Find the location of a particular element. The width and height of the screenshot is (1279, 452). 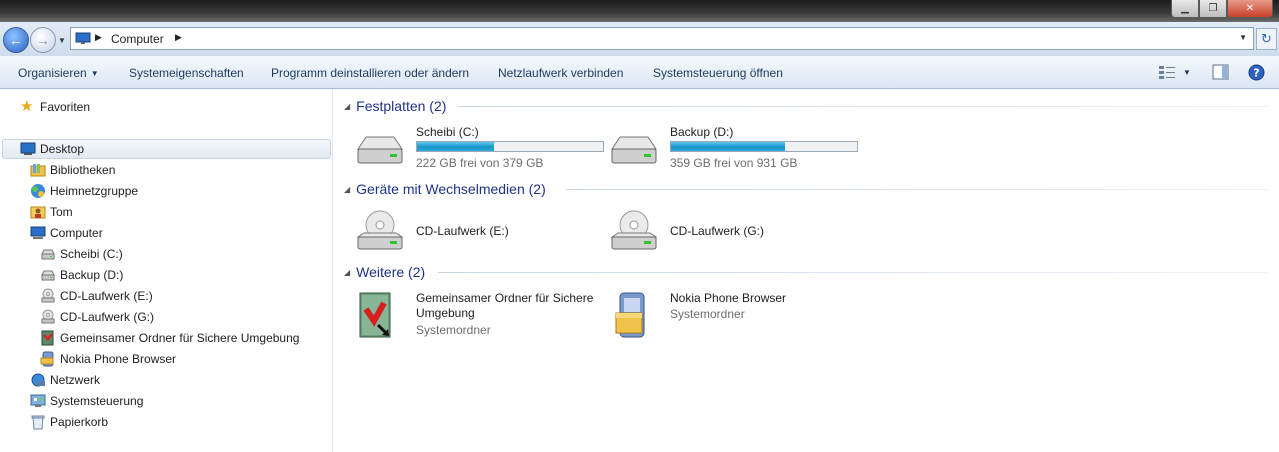

nav-nokia: Nokia Phone Browser is located at coordinates (108, 359).